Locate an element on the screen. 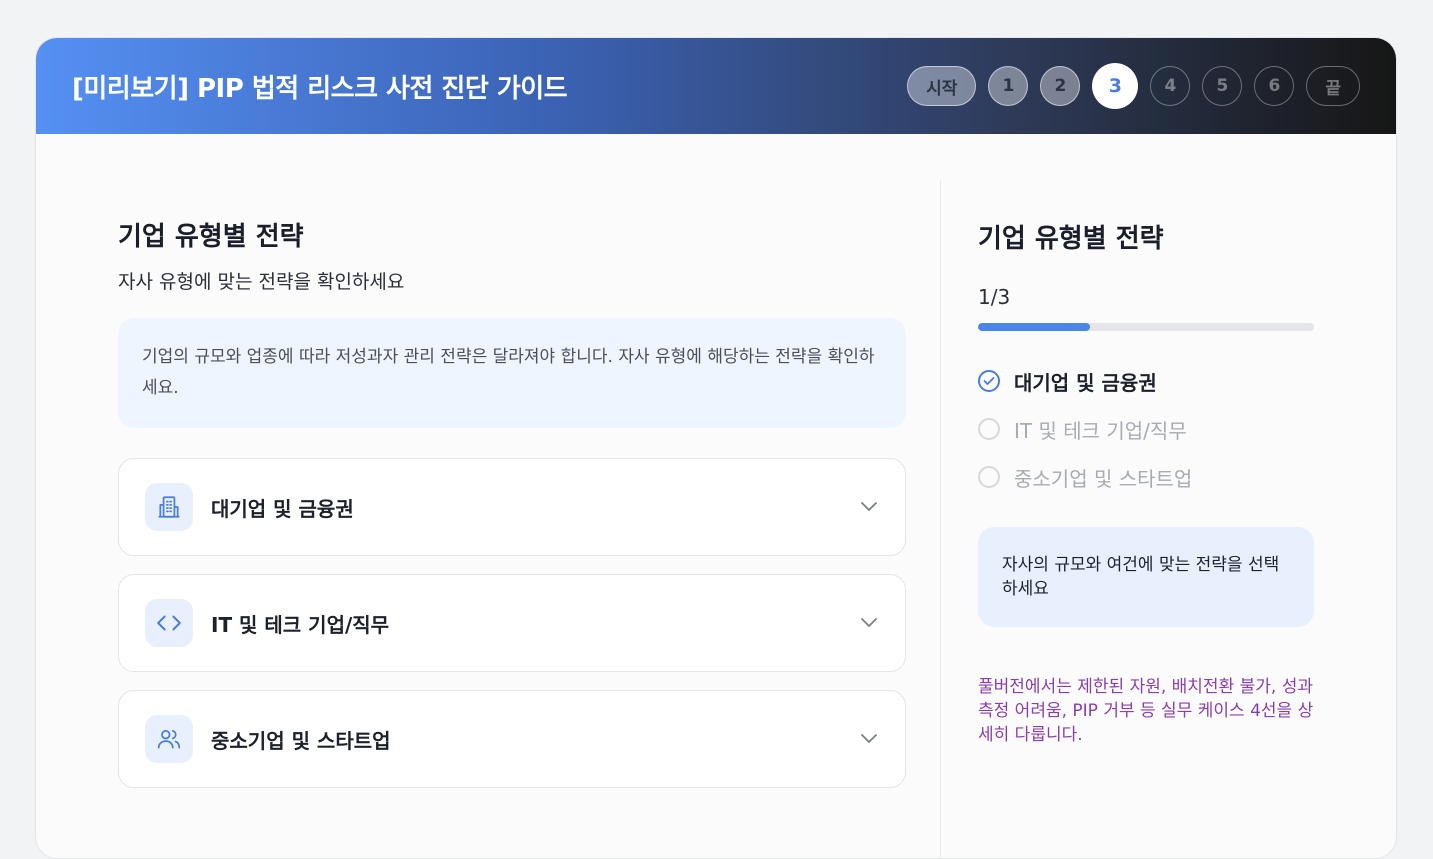  users-icon is located at coordinates (169, 739).